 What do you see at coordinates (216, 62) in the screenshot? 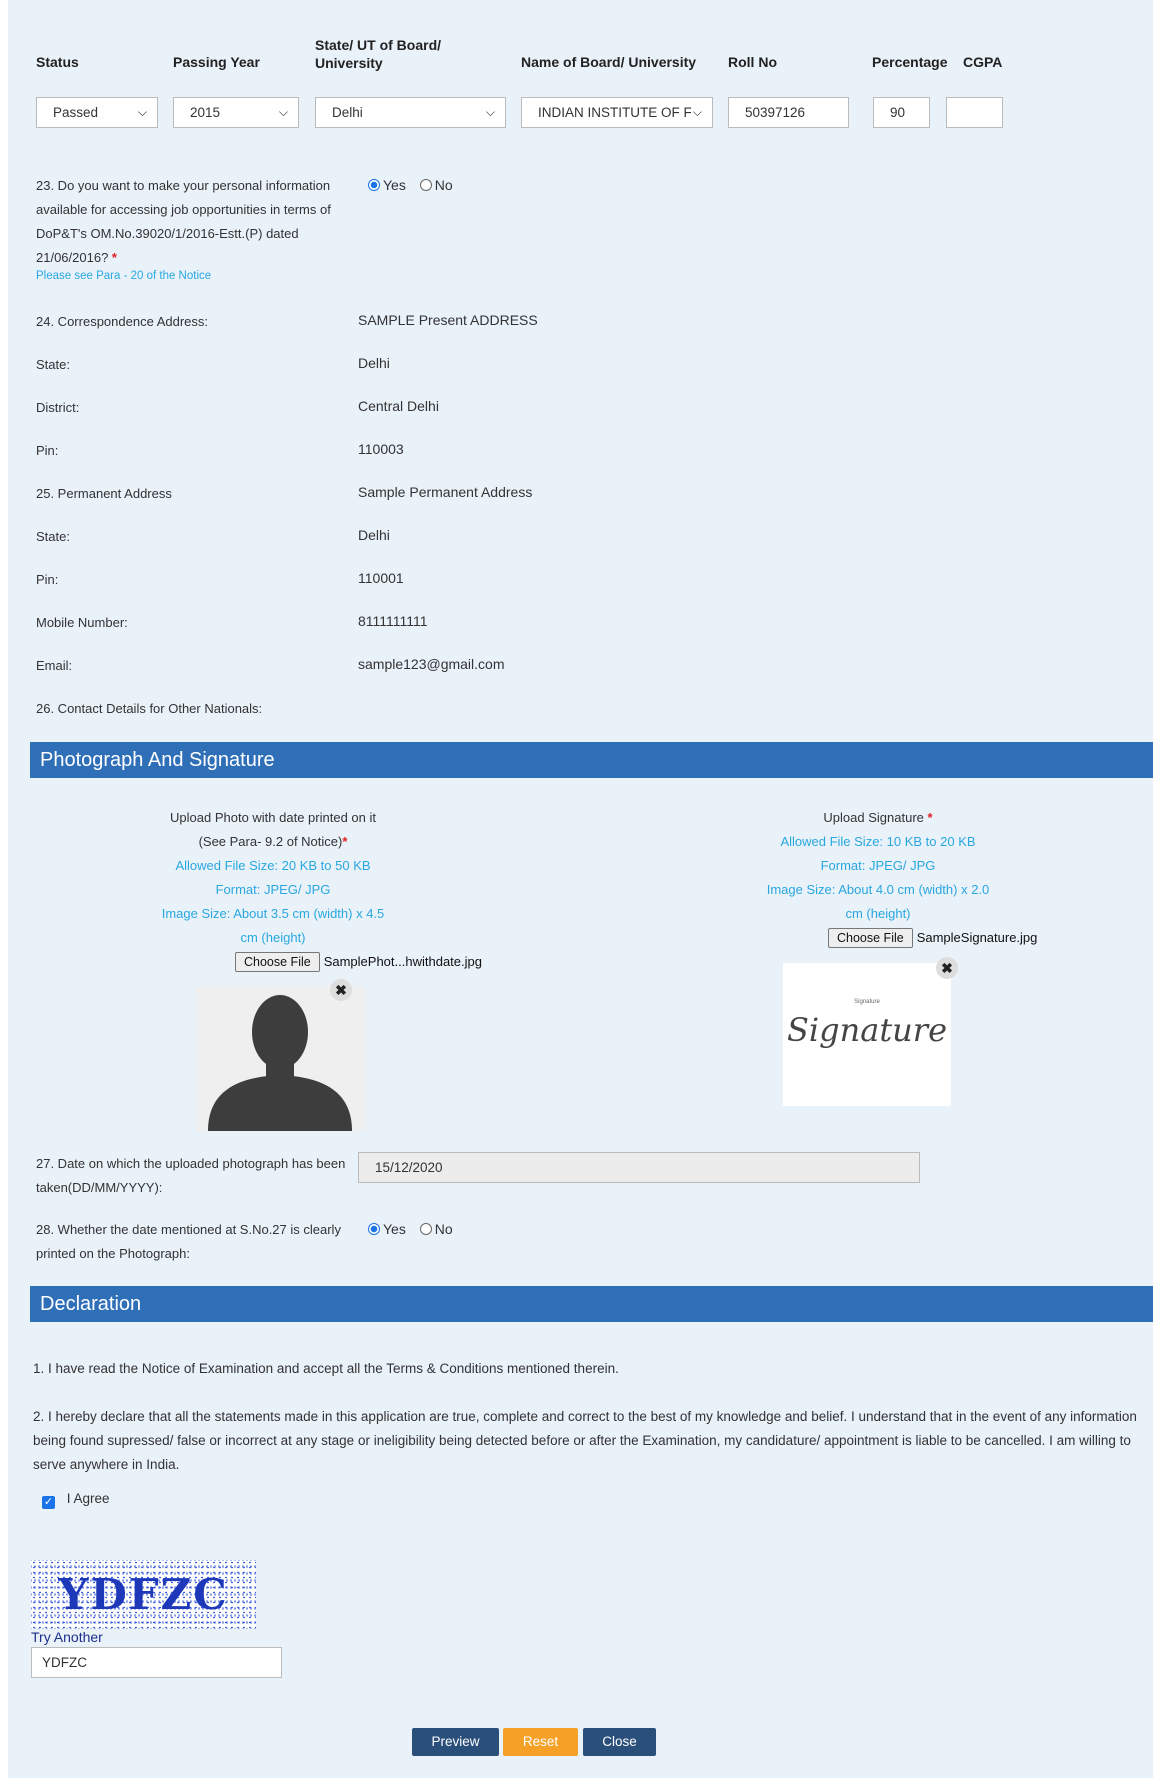
I see `col-header-passing-year: Passing Year` at bounding box center [216, 62].